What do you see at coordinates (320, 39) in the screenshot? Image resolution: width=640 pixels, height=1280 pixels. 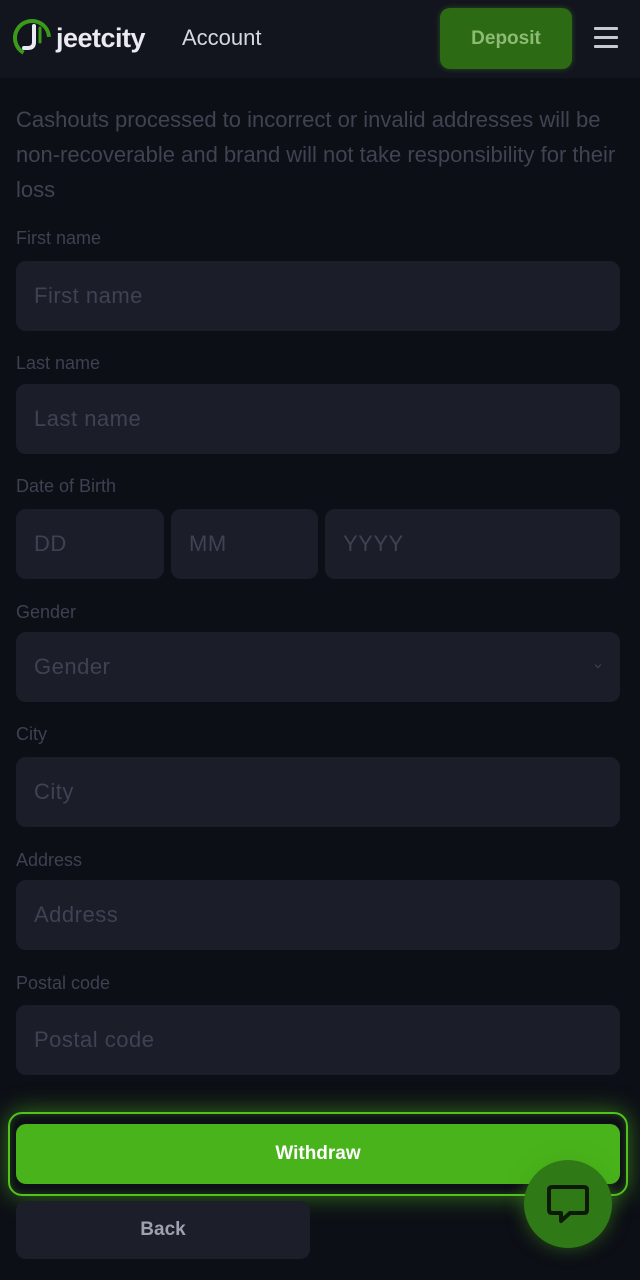 I see `top-bar: jeetcity Account Deposit` at bounding box center [320, 39].